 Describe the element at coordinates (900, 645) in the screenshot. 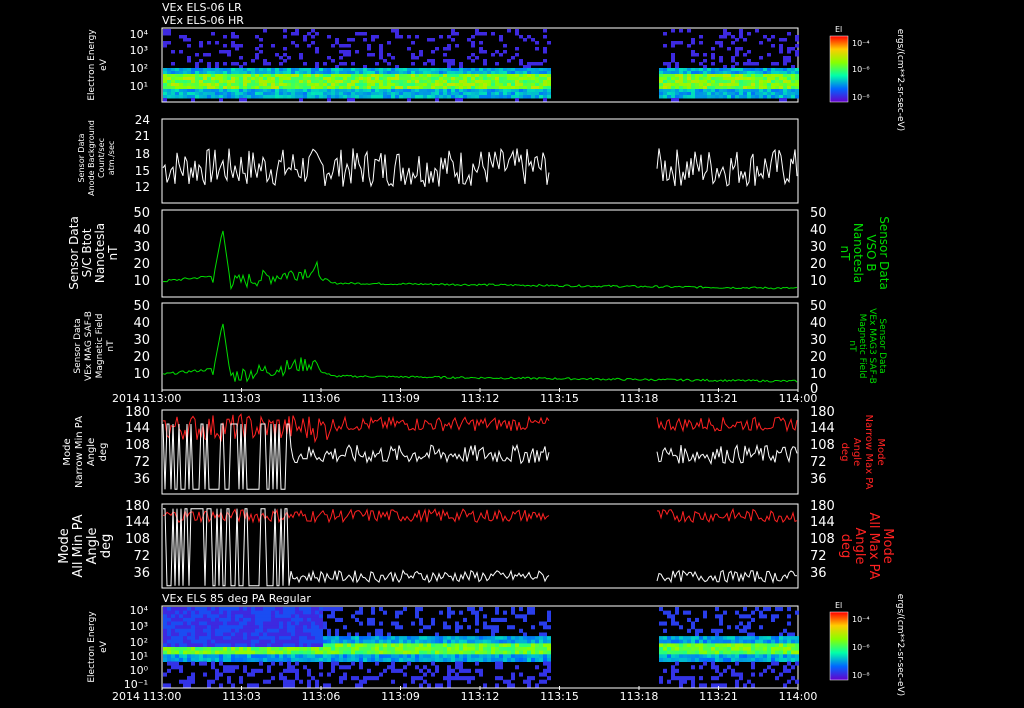

I see `colorbar-units: ergs/(cm**2-sr-sec-eV)` at that location.